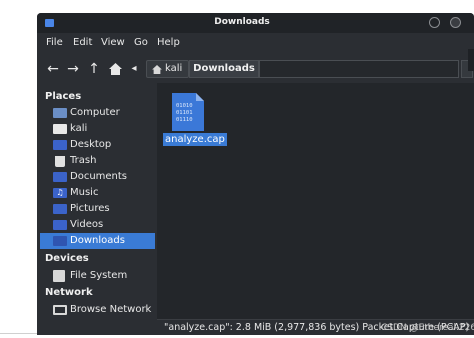  Describe the element at coordinates (168, 42) in the screenshot. I see `menu-help: Help` at that location.